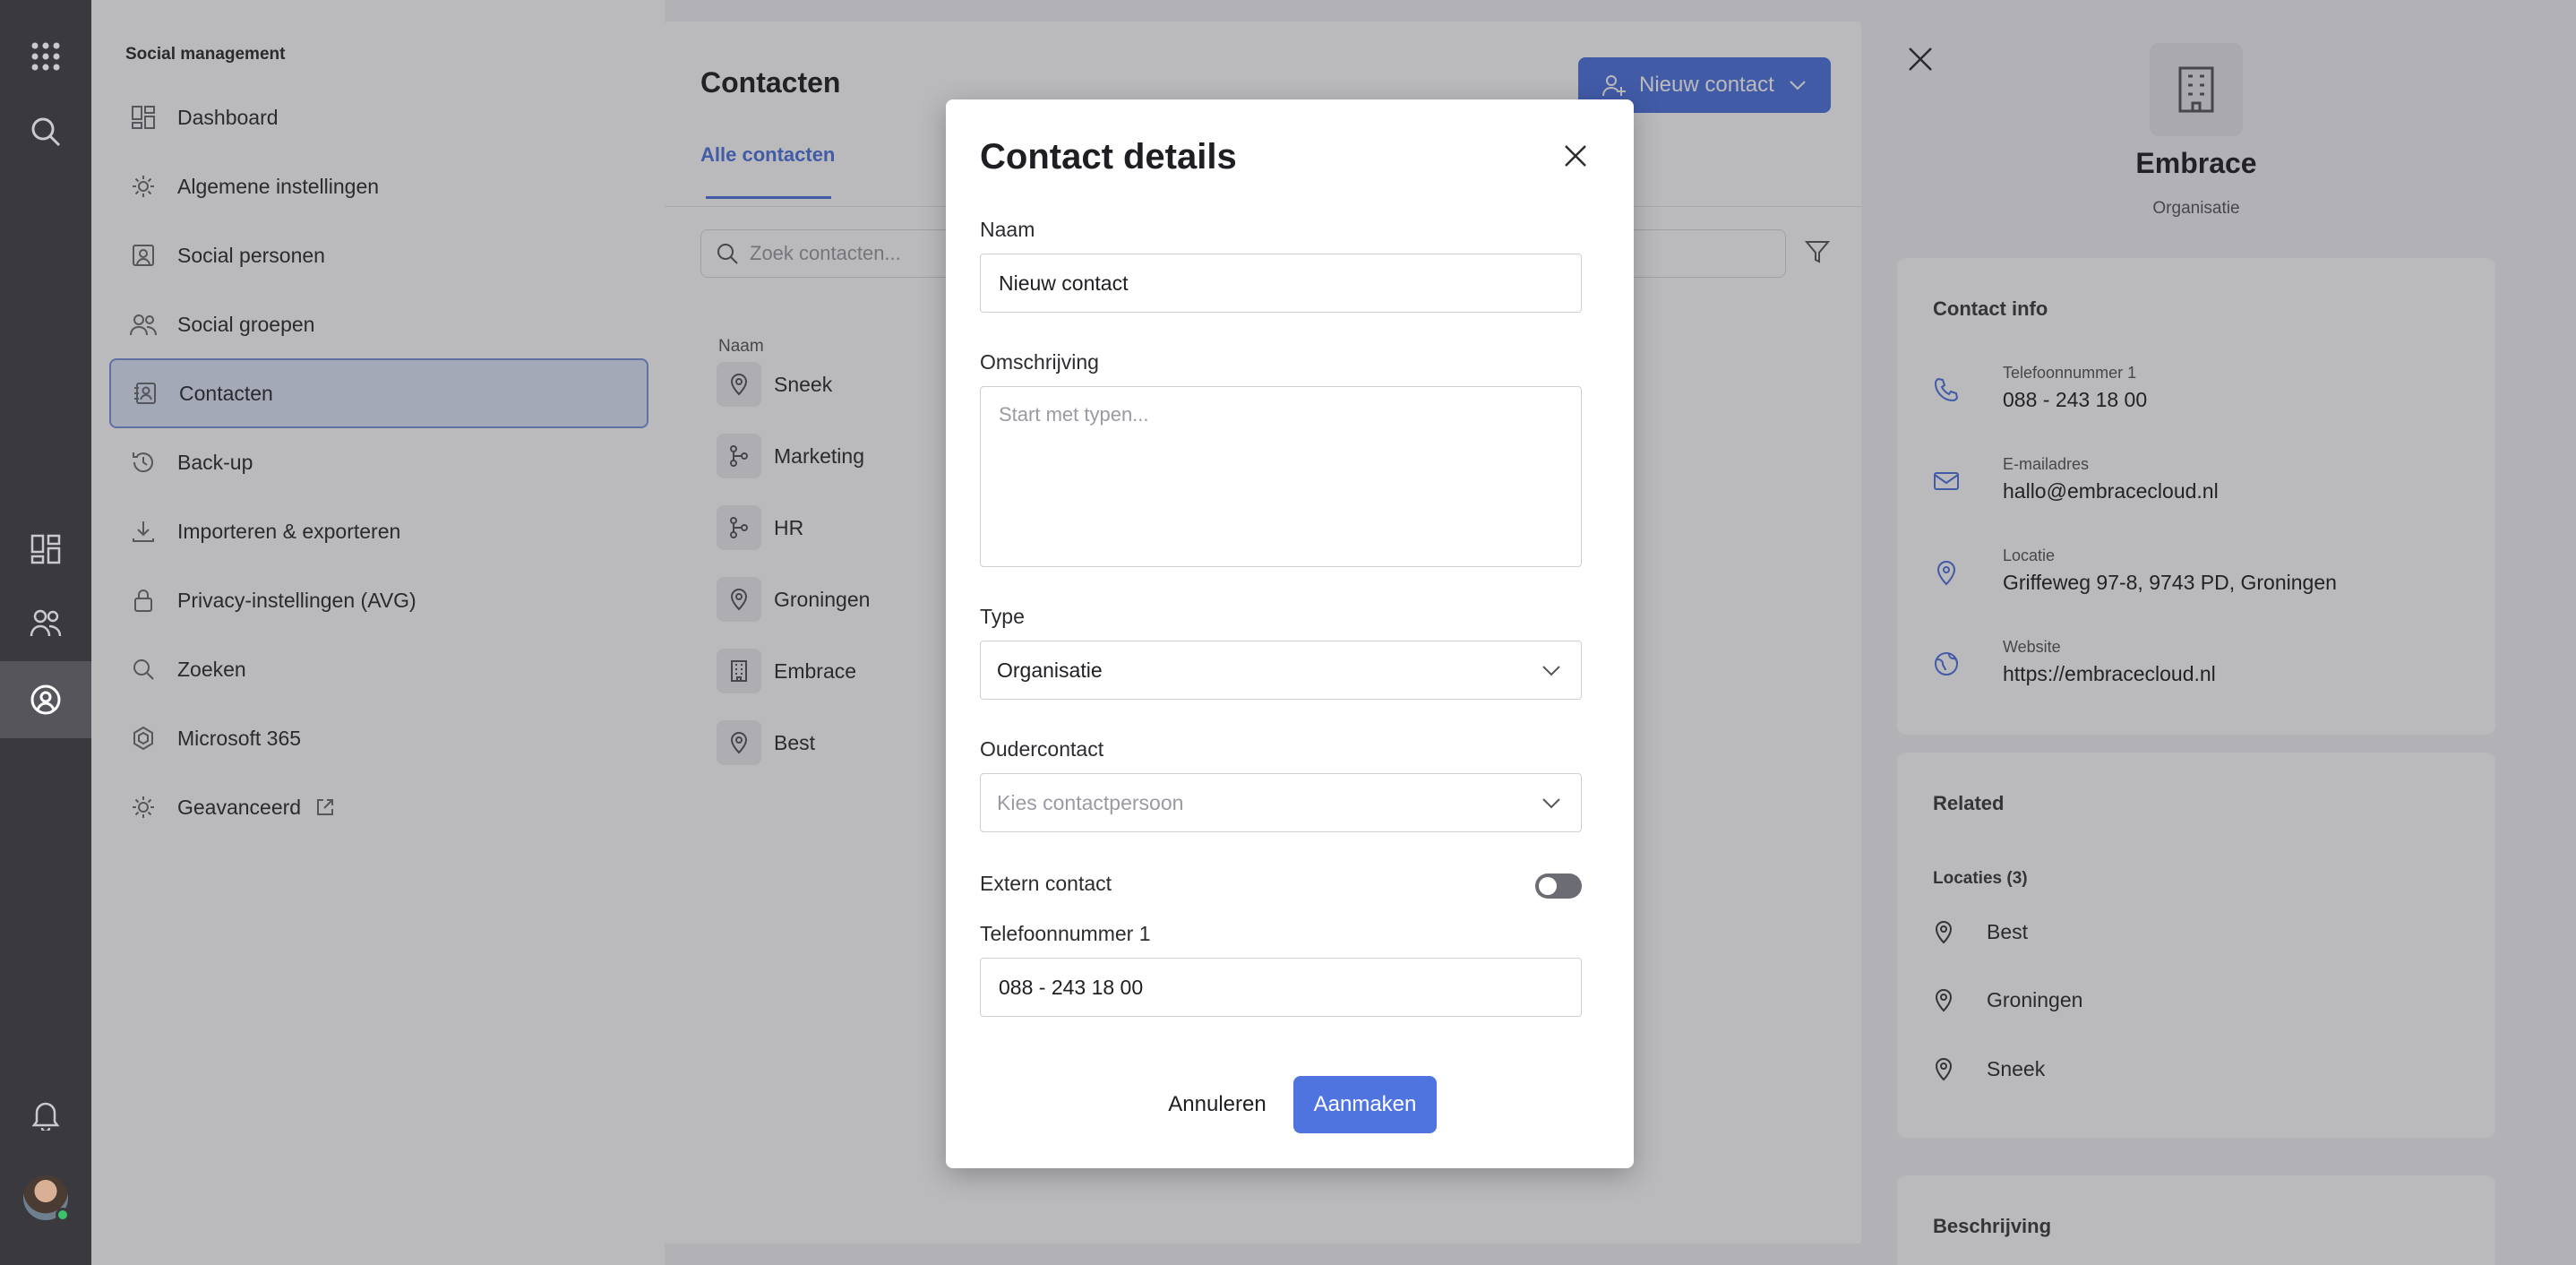  I want to click on contacts-app-icon, so click(45, 699).